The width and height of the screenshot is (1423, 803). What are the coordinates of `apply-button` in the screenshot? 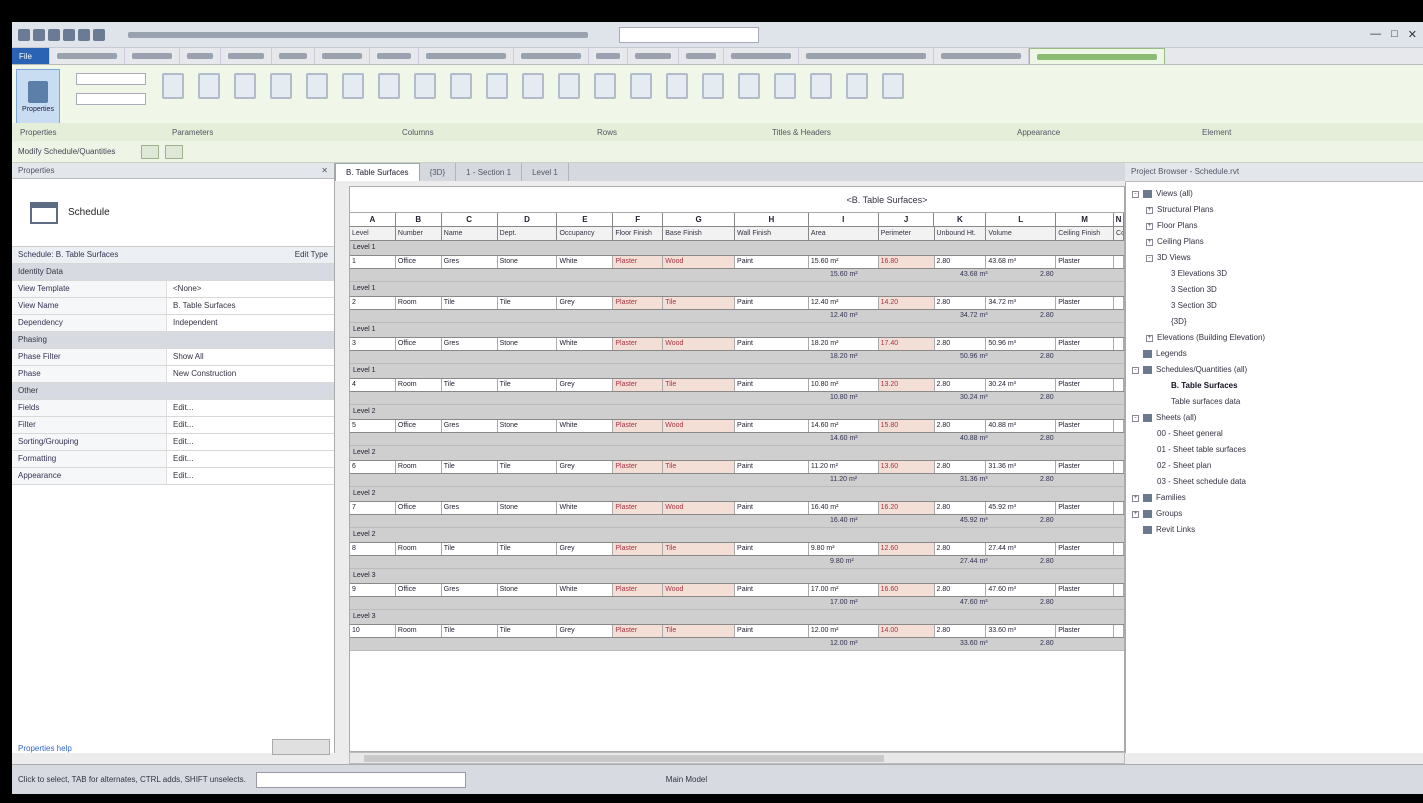 It's located at (301, 747).